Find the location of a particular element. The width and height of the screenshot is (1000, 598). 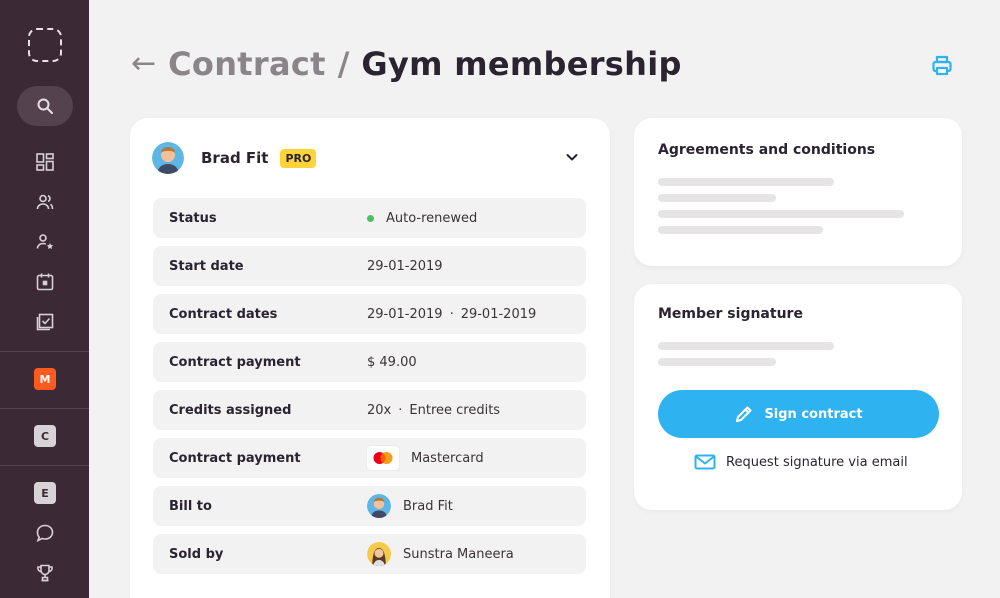

detail-row-payment-method: Contract payment Mastercard is located at coordinates (369, 458).